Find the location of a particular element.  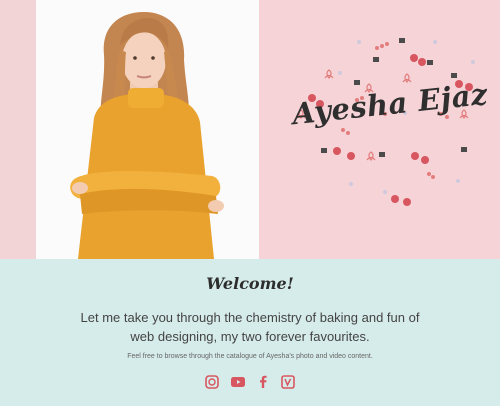

social-links is located at coordinates (250, 379).